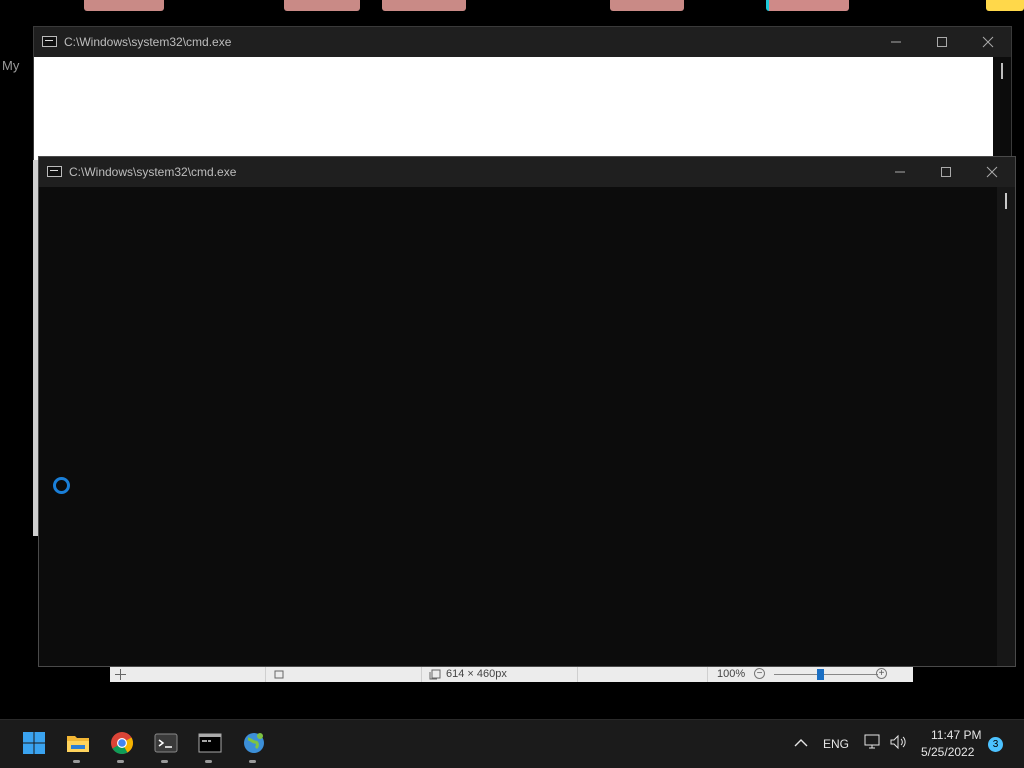 This screenshot has width=1024, height=768. What do you see at coordinates (826, 674) in the screenshot?
I see `zoom-slider` at bounding box center [826, 674].